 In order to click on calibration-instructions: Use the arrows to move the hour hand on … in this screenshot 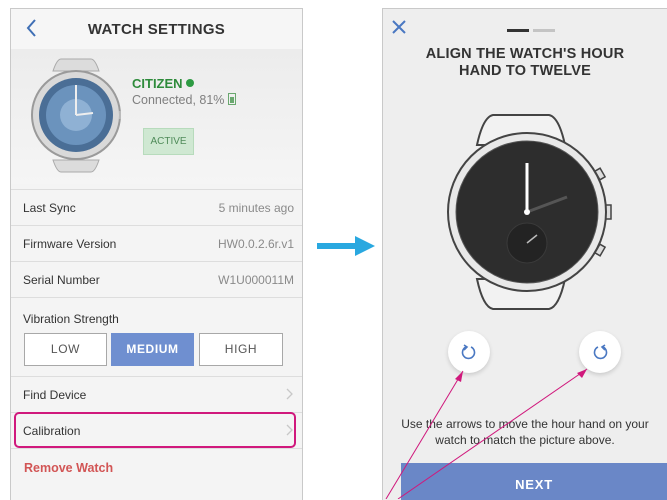, I will do `click(525, 432)`.